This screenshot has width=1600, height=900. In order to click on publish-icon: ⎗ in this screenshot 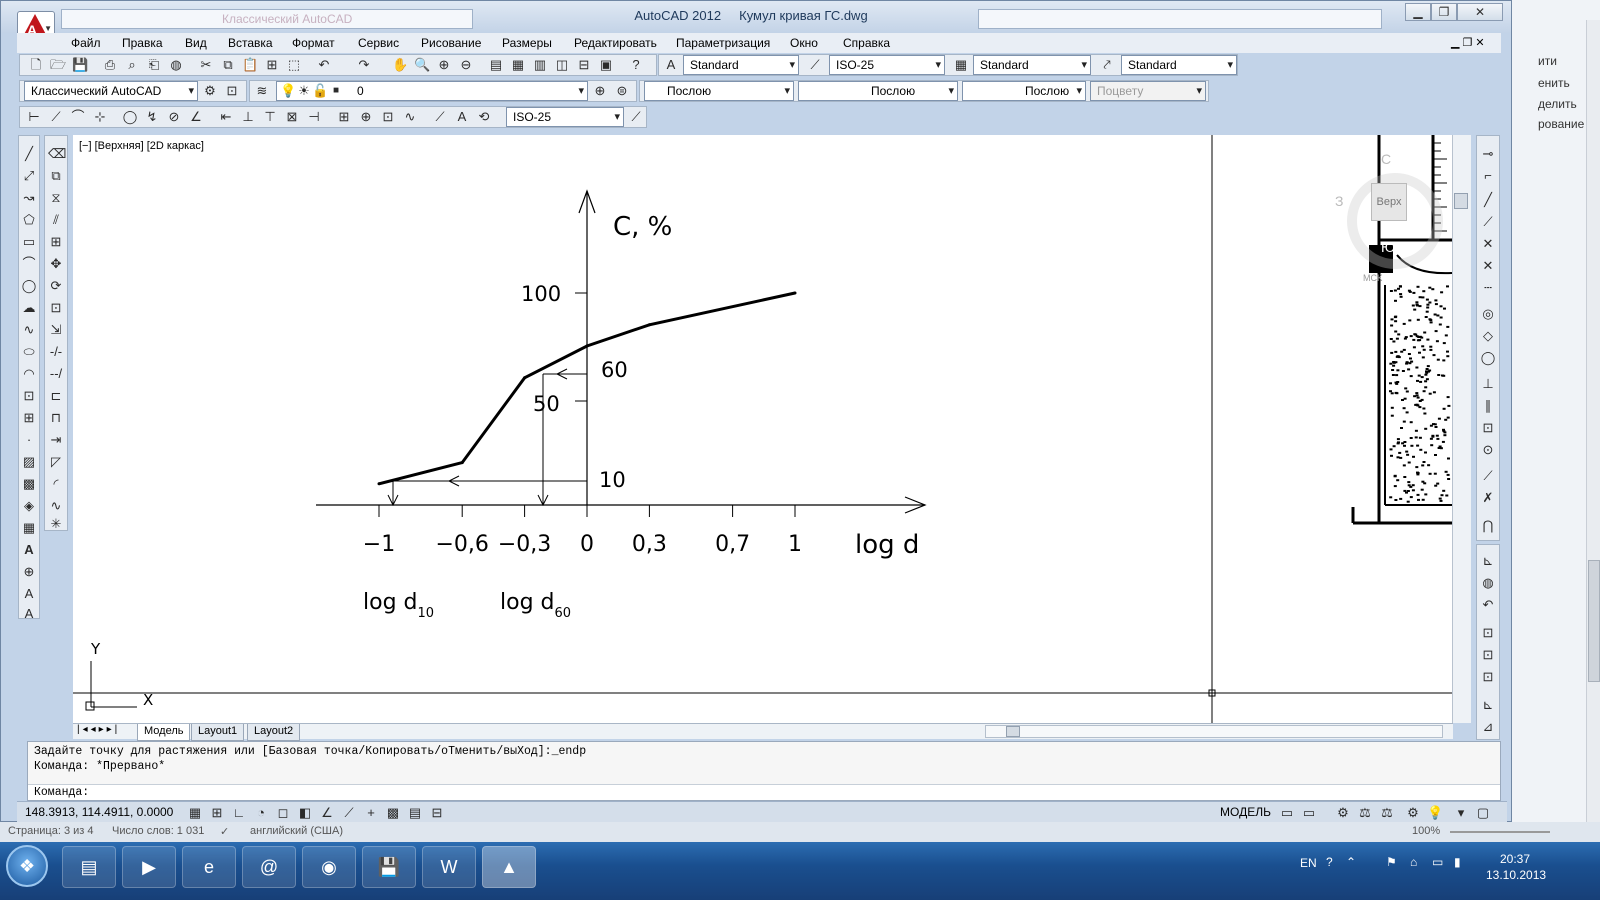, I will do `click(154, 65)`.